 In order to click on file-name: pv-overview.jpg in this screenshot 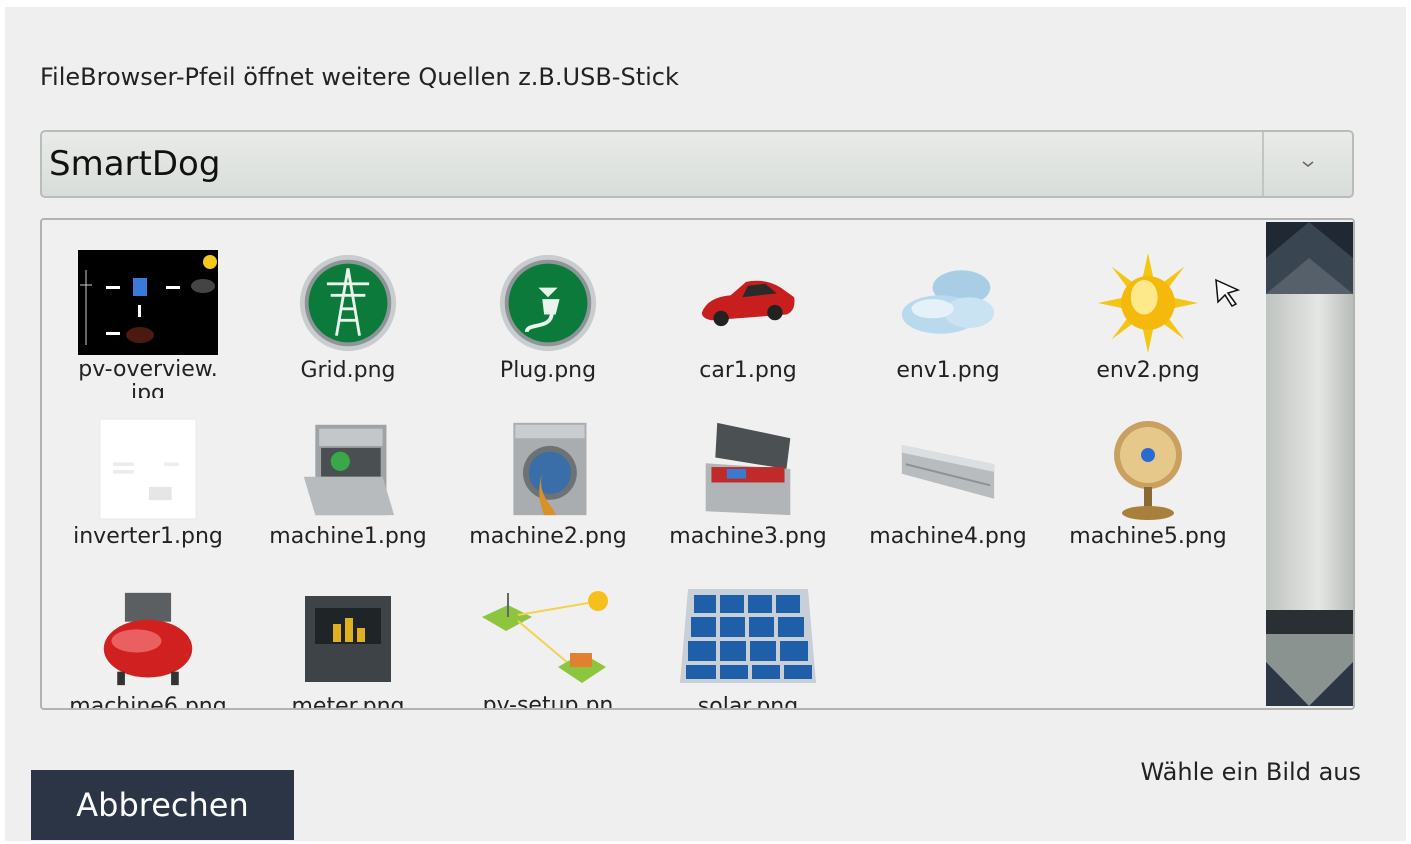, I will do `click(148, 378)`.